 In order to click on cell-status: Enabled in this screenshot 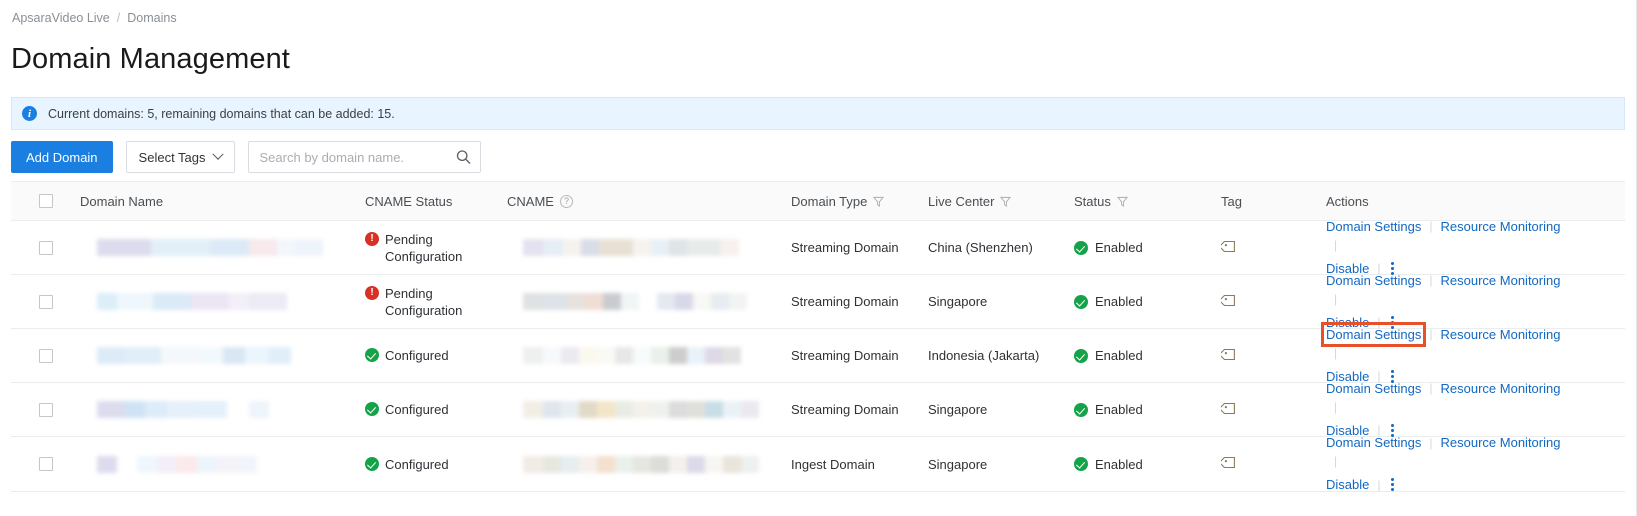, I will do `click(1147, 301)`.